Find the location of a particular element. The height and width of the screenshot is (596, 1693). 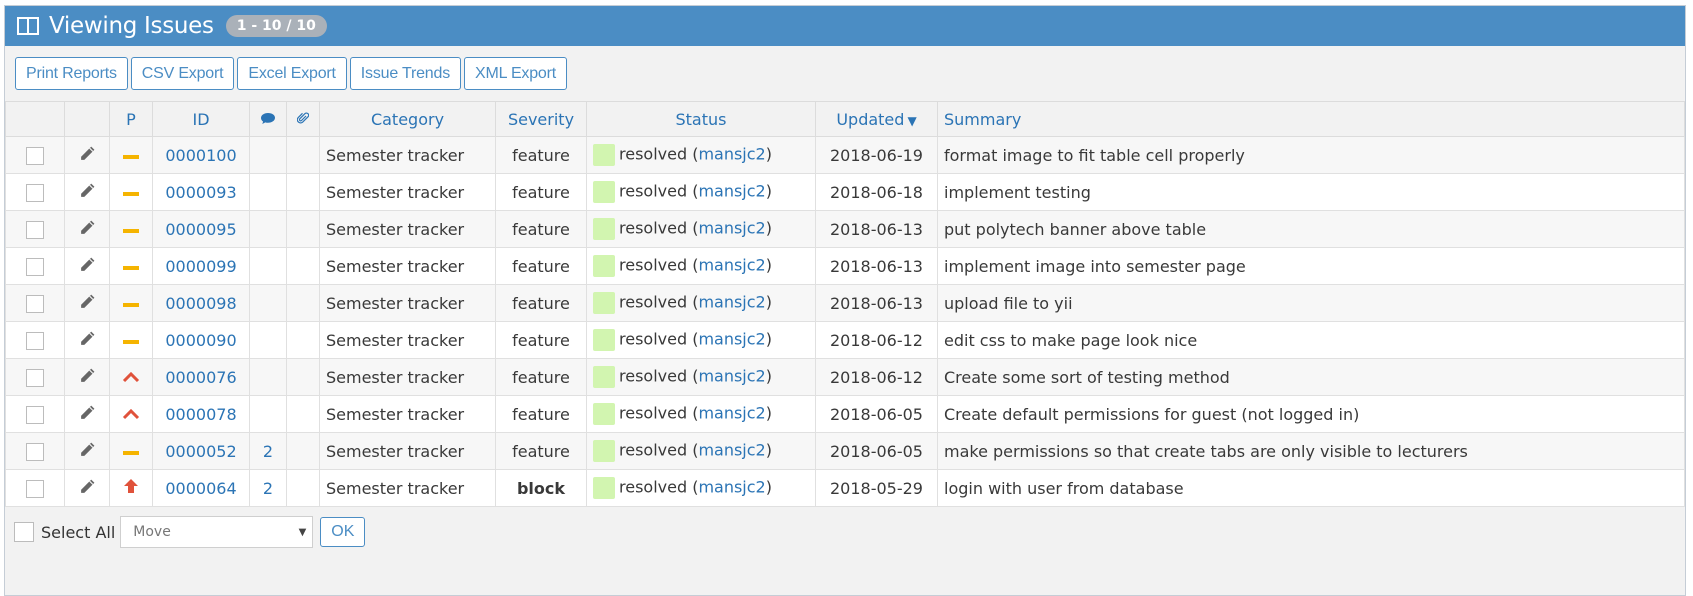

issue-id-link: 0000098 is located at coordinates (200, 303).